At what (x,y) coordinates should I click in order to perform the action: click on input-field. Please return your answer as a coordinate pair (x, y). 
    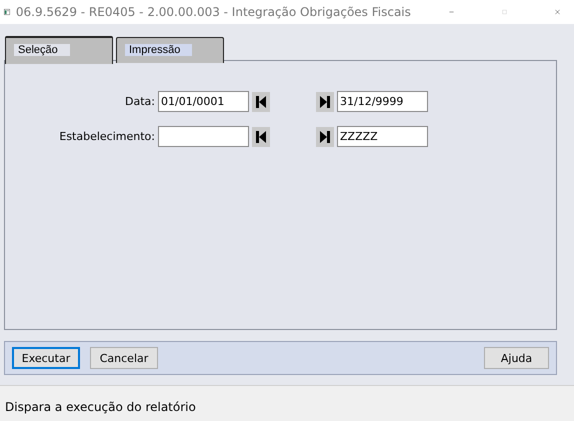
    Looking at the image, I should click on (203, 136).